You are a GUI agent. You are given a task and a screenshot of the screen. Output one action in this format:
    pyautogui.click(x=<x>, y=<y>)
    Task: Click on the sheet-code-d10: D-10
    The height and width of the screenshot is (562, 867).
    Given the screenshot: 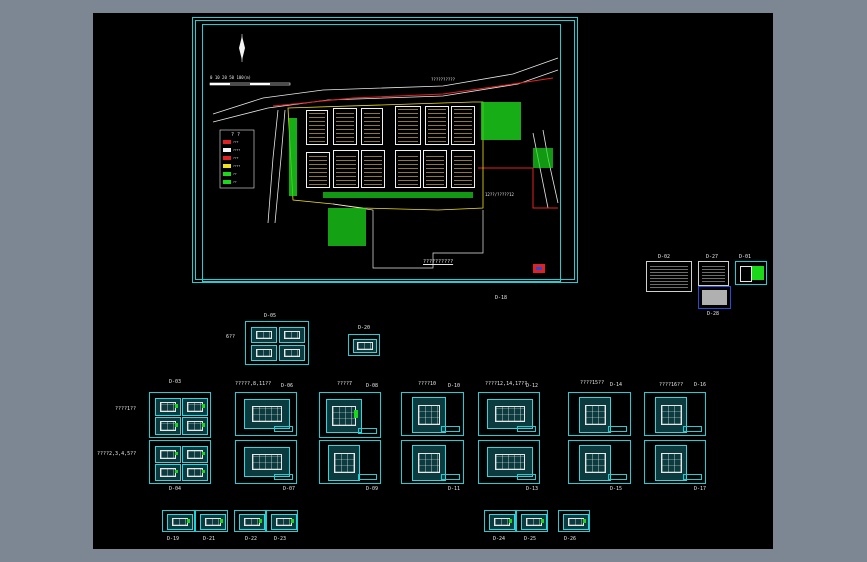 What is the action you would take?
    pyautogui.click(x=454, y=386)
    